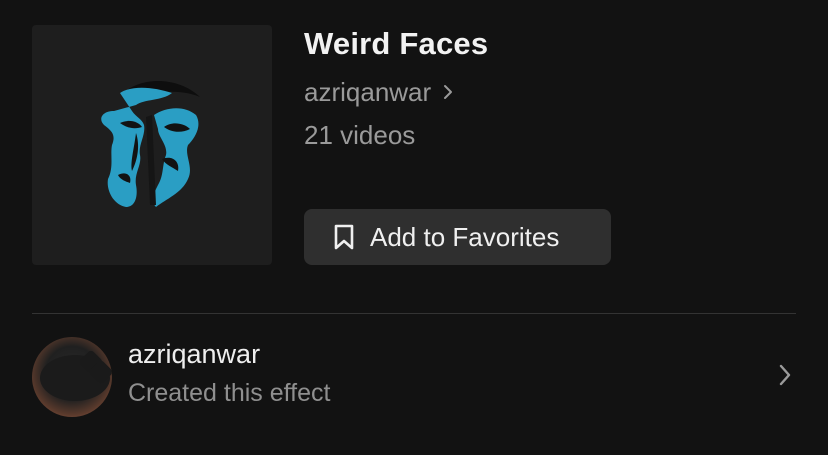 The height and width of the screenshot is (455, 828). Describe the element at coordinates (194, 354) in the screenshot. I see `creator-name: azriqanwar` at that location.